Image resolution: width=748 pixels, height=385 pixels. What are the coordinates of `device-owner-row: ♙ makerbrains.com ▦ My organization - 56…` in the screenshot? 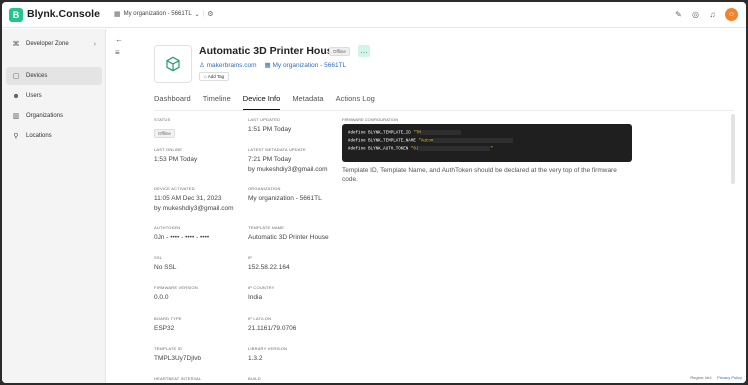 It's located at (272, 65).